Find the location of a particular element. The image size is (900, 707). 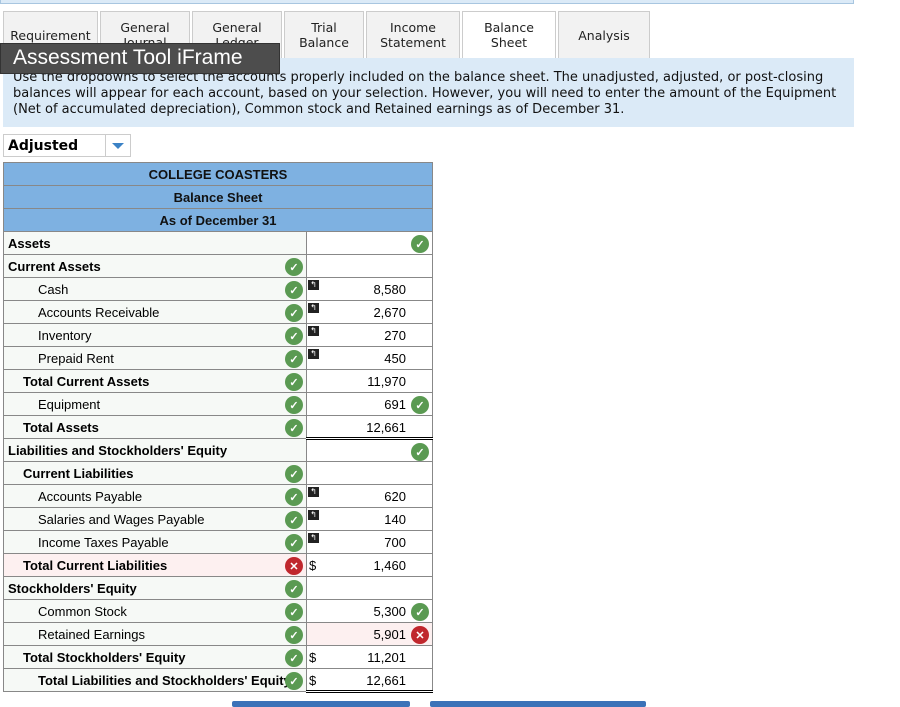

amount-value: 700 is located at coordinates (395, 542).